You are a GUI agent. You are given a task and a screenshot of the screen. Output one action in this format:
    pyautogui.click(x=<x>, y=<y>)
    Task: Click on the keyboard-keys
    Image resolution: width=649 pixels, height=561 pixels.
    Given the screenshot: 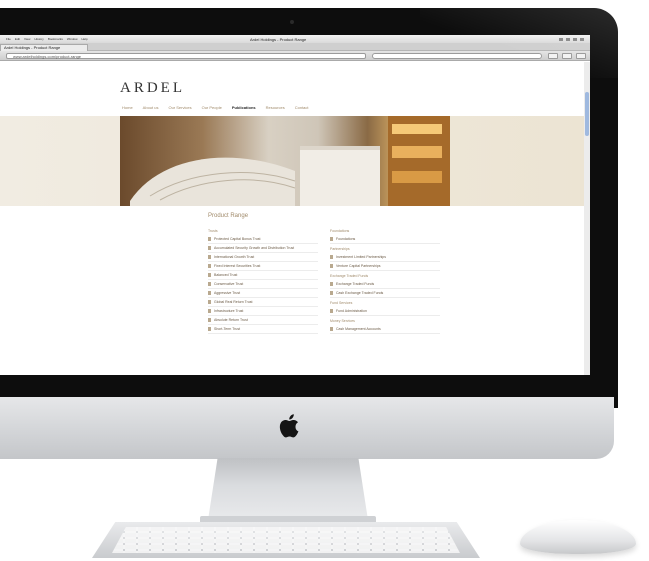 What is the action you would take?
    pyautogui.click(x=286, y=540)
    